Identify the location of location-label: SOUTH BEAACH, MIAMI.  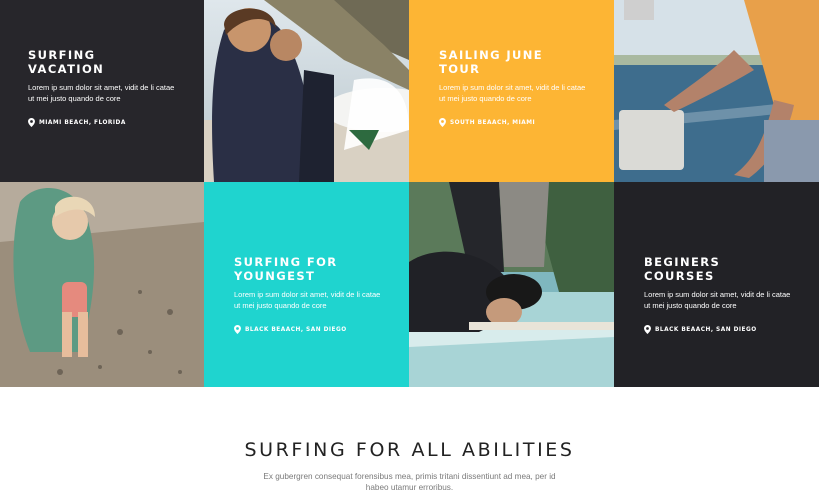
(493, 122).